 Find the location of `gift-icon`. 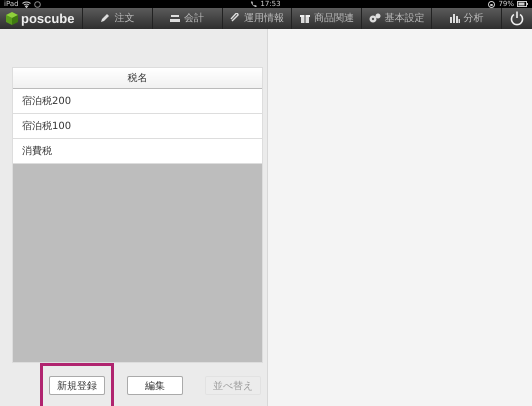

gift-icon is located at coordinates (305, 18).